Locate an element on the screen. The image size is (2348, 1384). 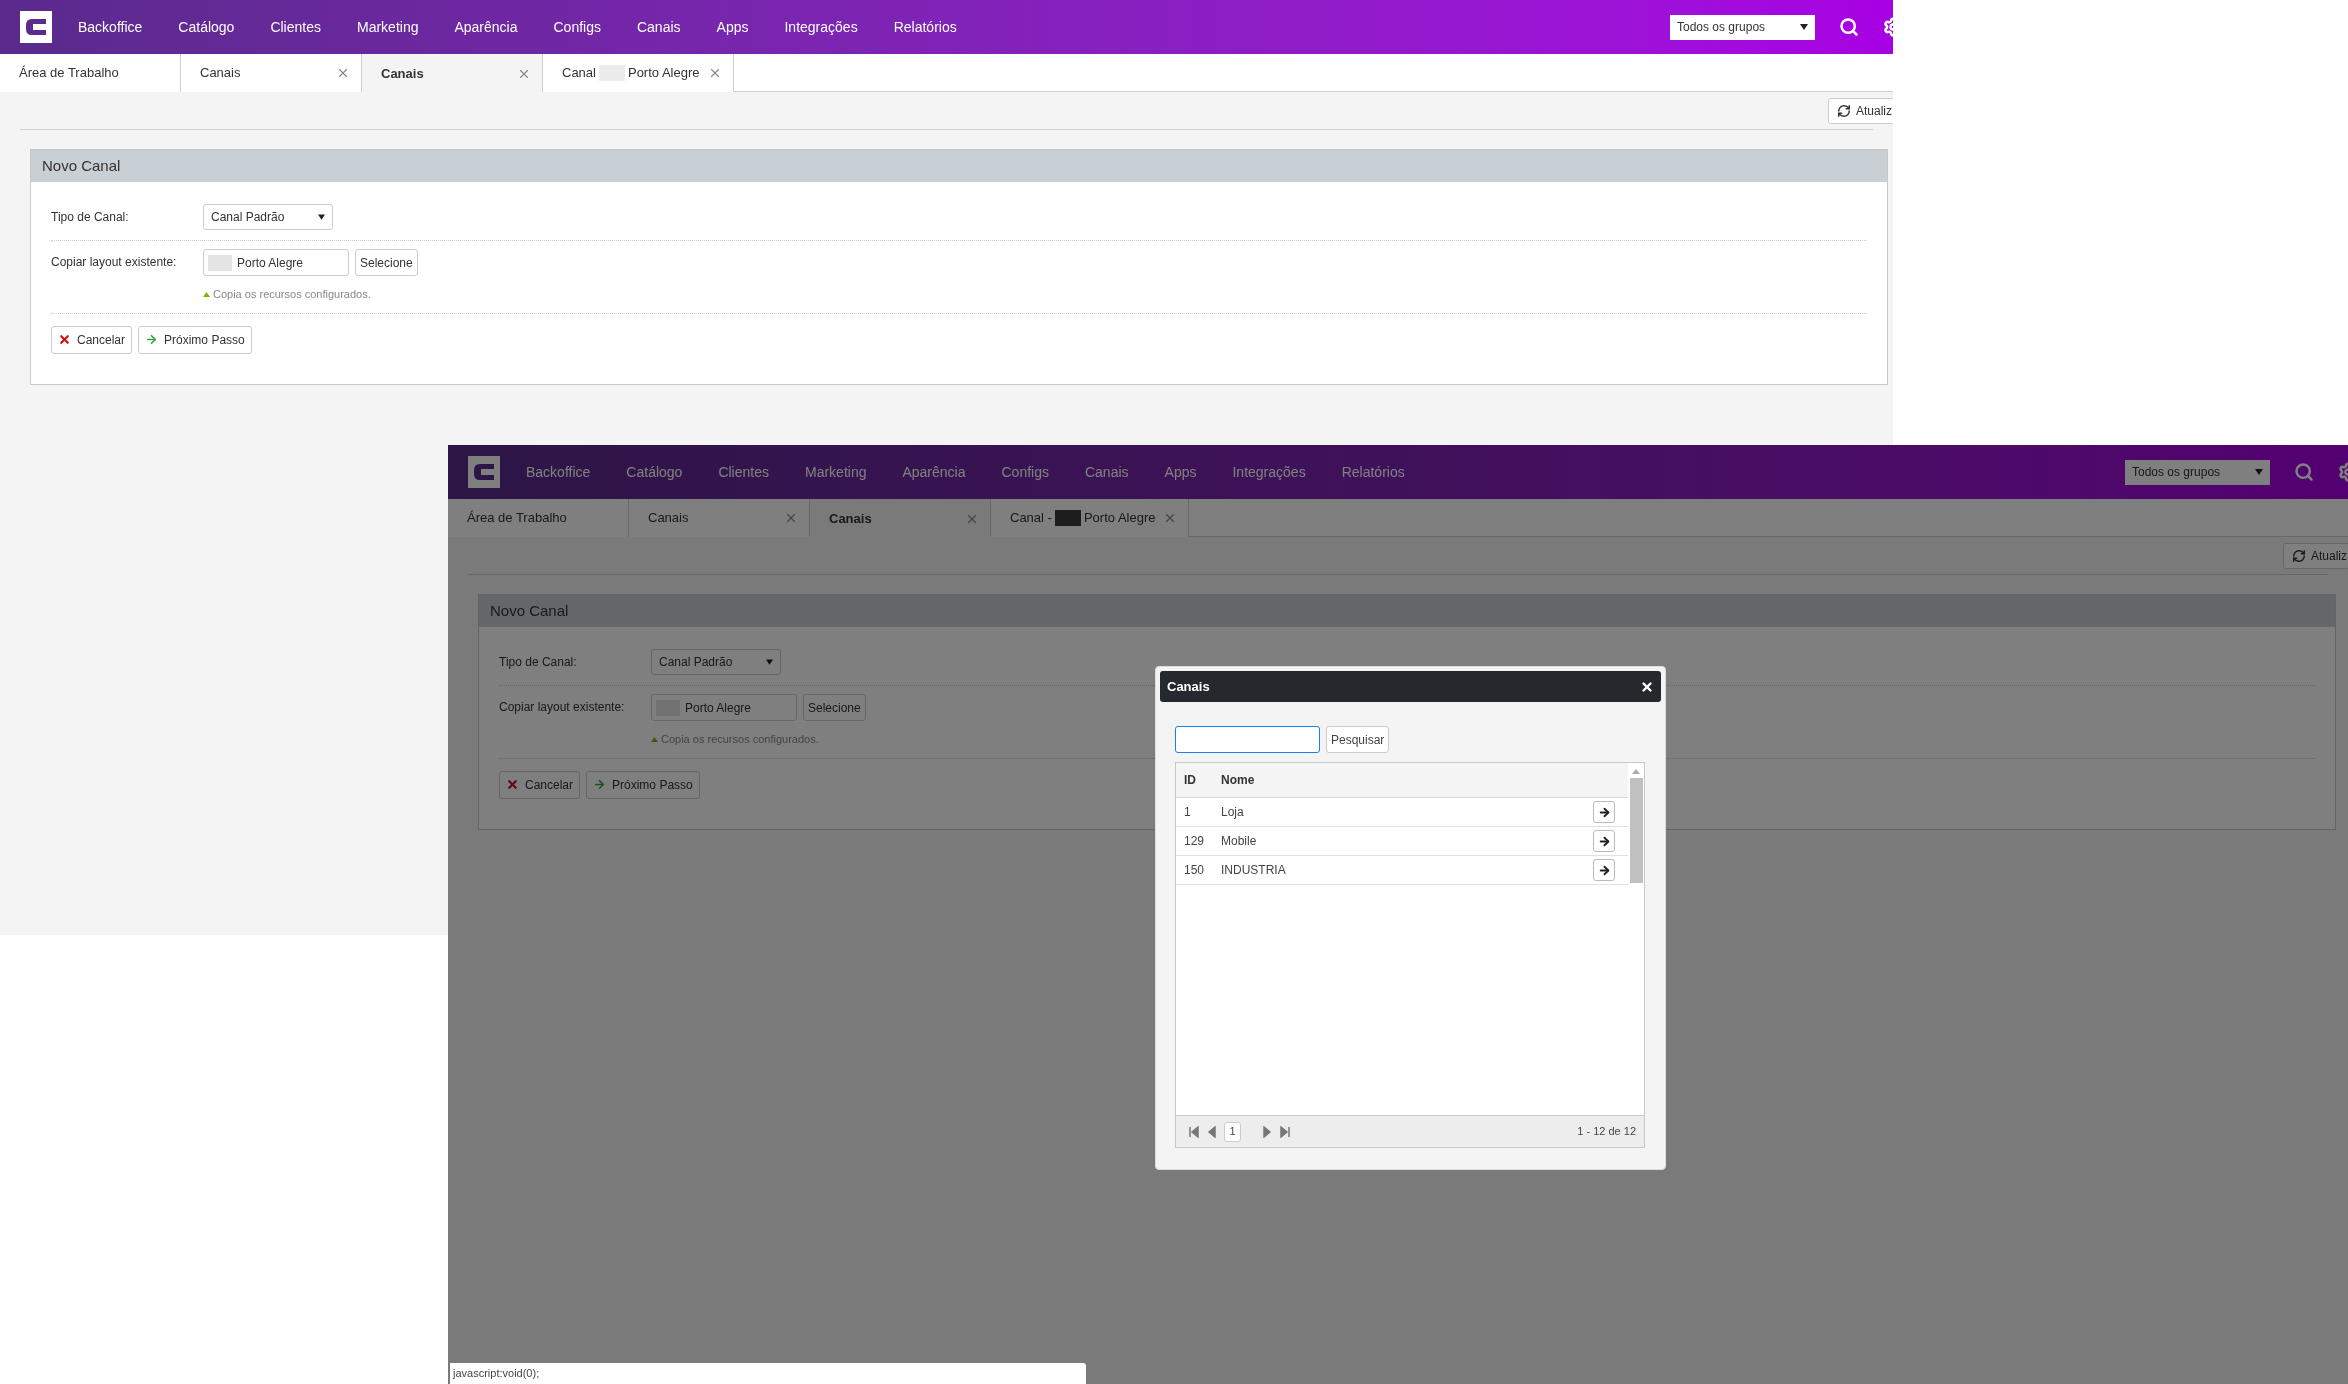
table-cell-text: INDUSTRIA is located at coordinates (1254, 870).